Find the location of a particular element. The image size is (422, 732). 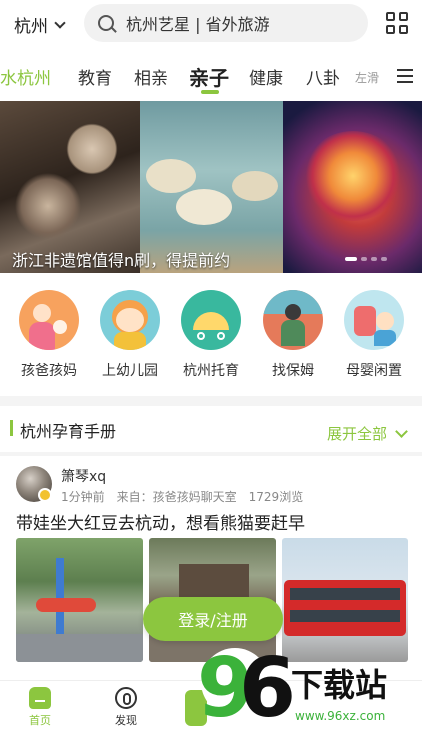

category-label: 孩爸孩妈 is located at coordinates (49, 371).